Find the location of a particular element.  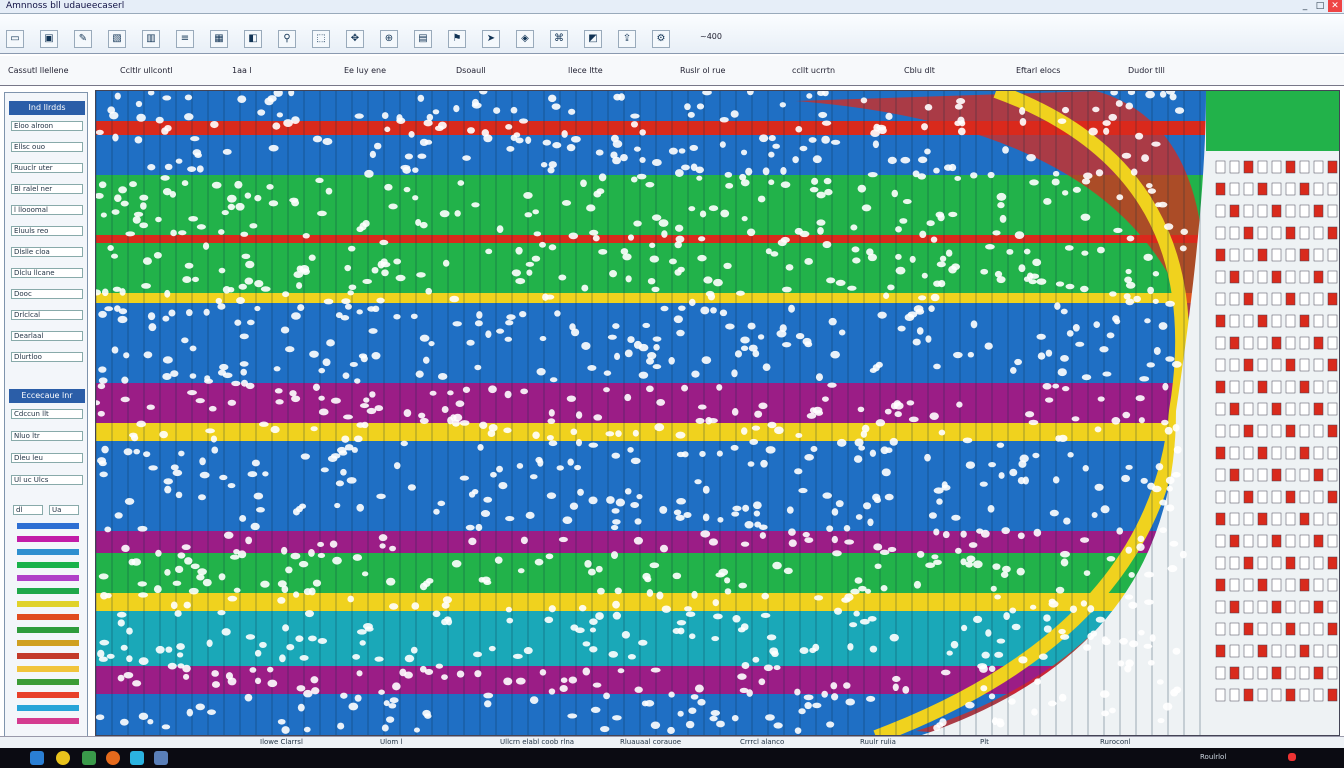

browser-icon is located at coordinates (63, 758).